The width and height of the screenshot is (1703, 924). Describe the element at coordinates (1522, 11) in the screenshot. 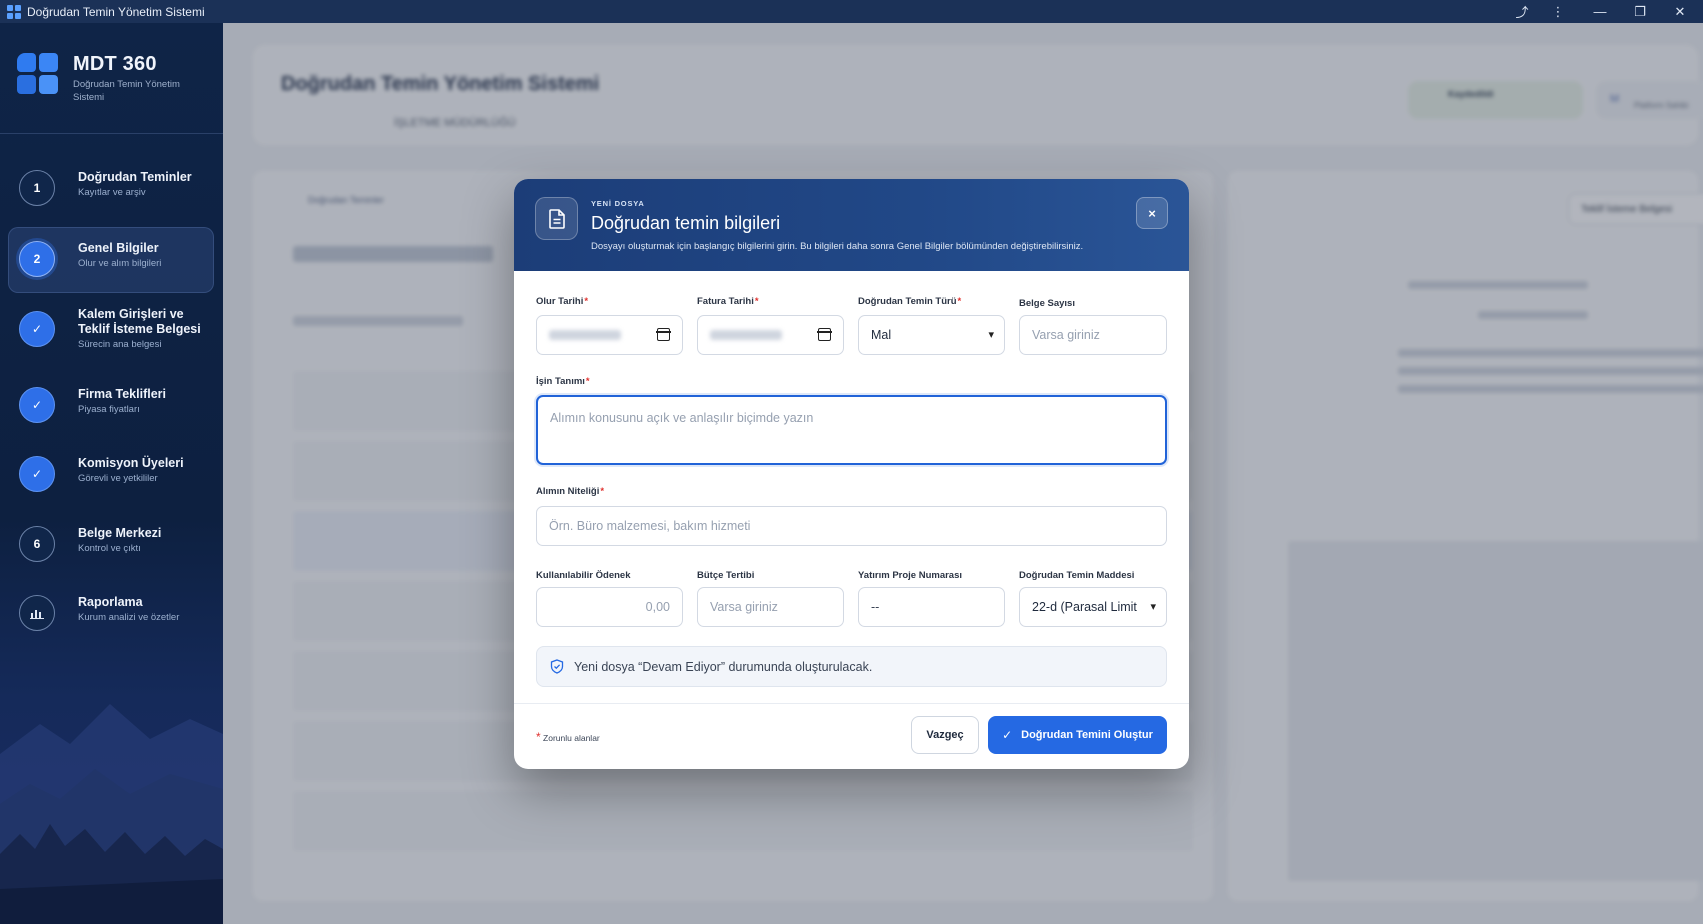

I see `share-icon: ⤴` at that location.